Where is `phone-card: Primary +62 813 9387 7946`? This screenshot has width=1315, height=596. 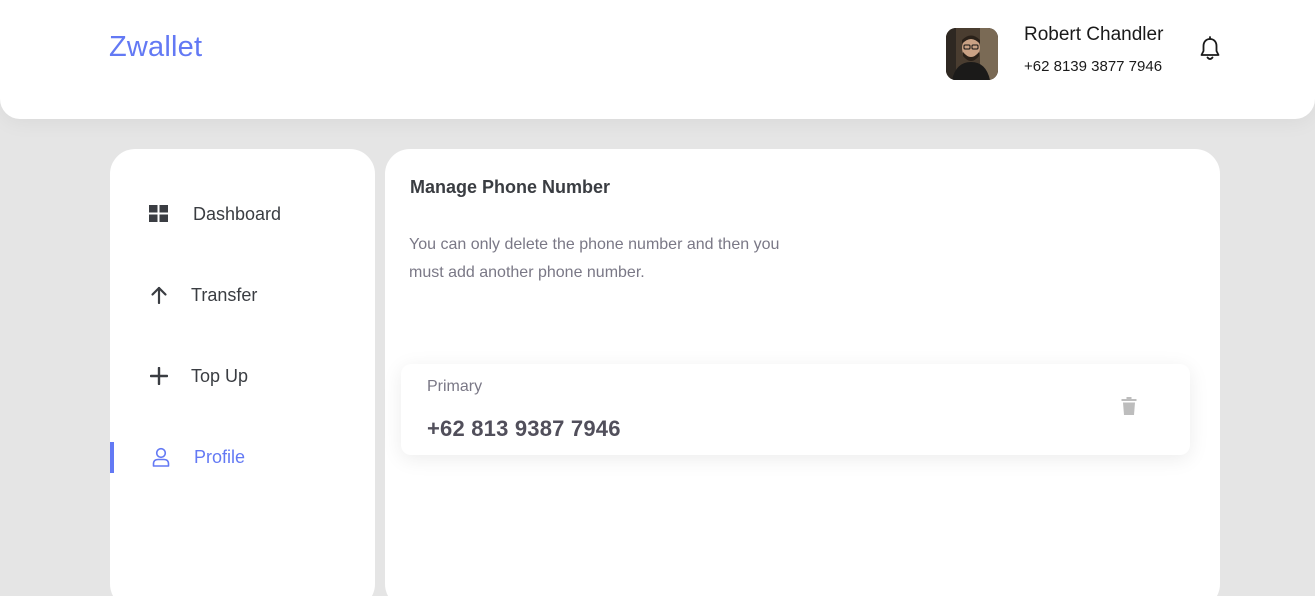 phone-card: Primary +62 813 9387 7946 is located at coordinates (795, 409).